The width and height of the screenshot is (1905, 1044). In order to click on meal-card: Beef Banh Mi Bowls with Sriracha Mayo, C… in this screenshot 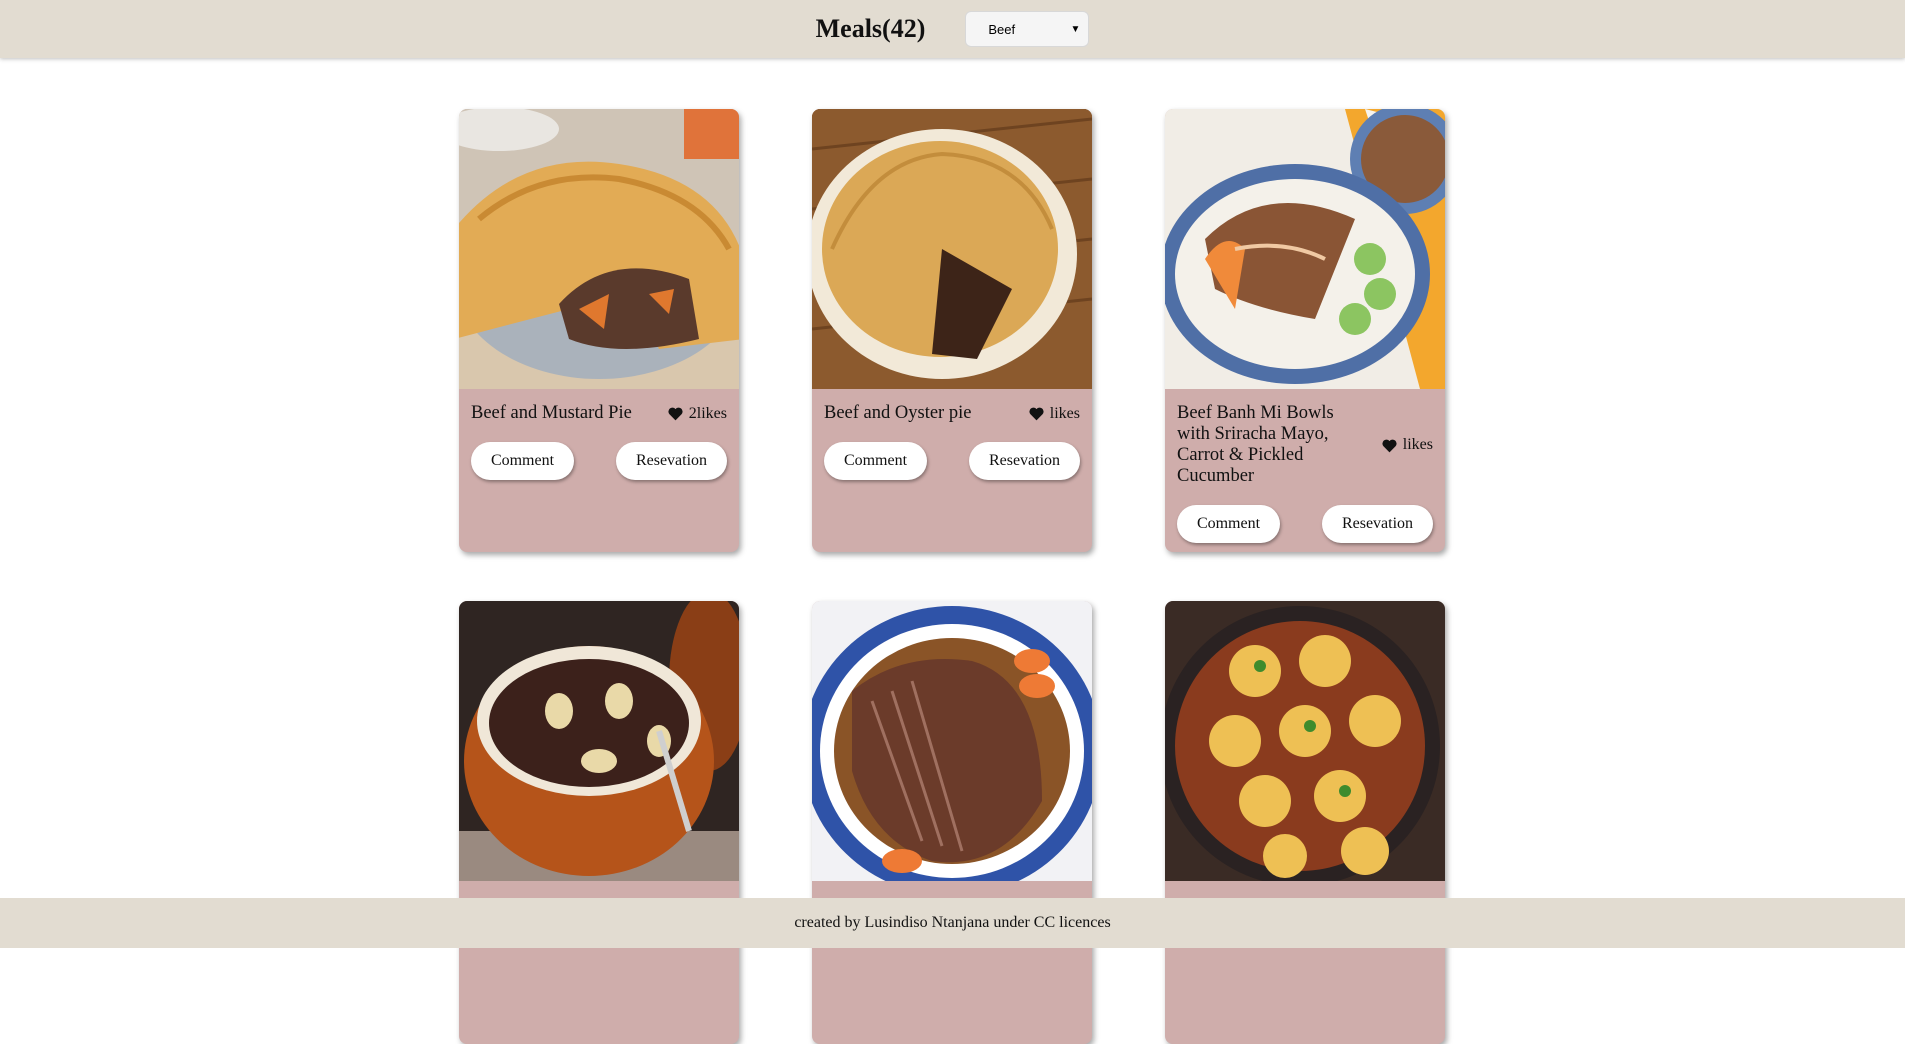, I will do `click(1305, 330)`.